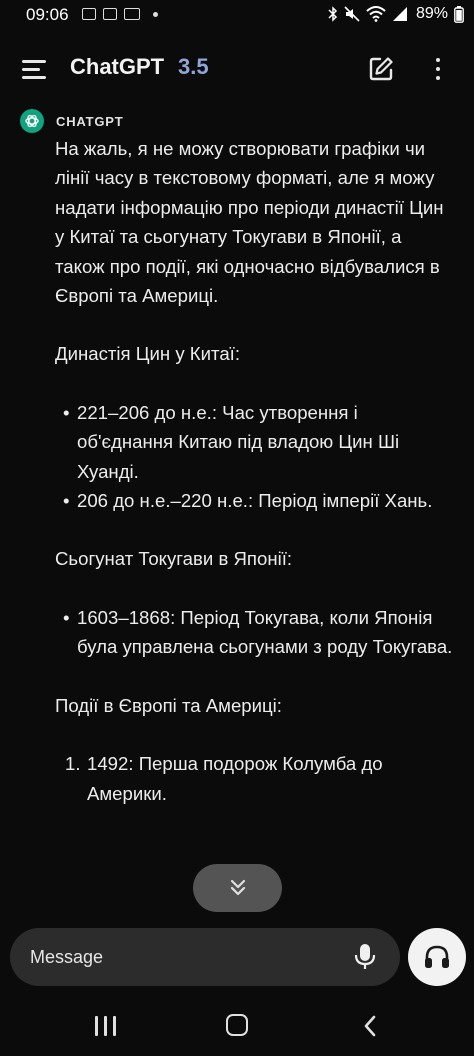 This screenshot has height=1056, width=474. Describe the element at coordinates (117, 66) in the screenshot. I see `app-title: ChatGPT` at that location.